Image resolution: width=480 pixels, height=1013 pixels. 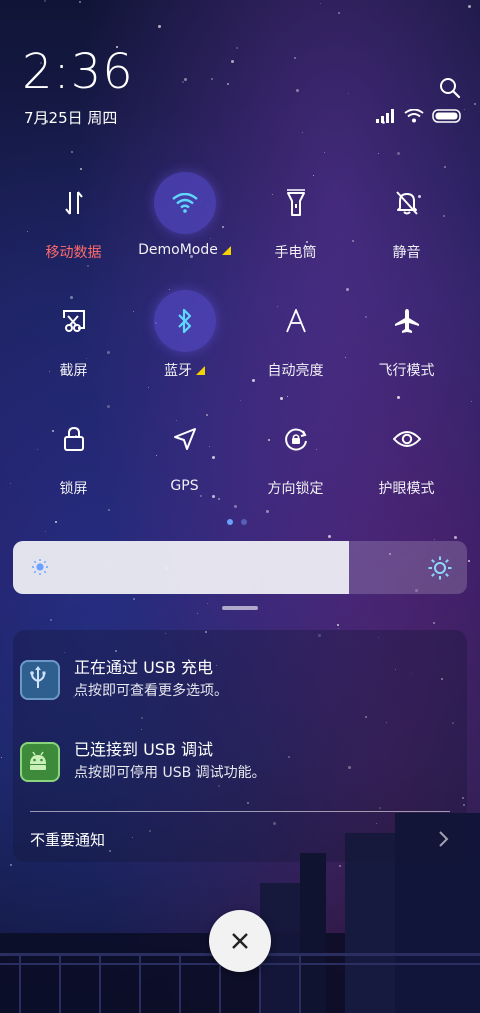 I want to click on unimportant-notifications-link: 不重要通知, so click(x=67, y=839).